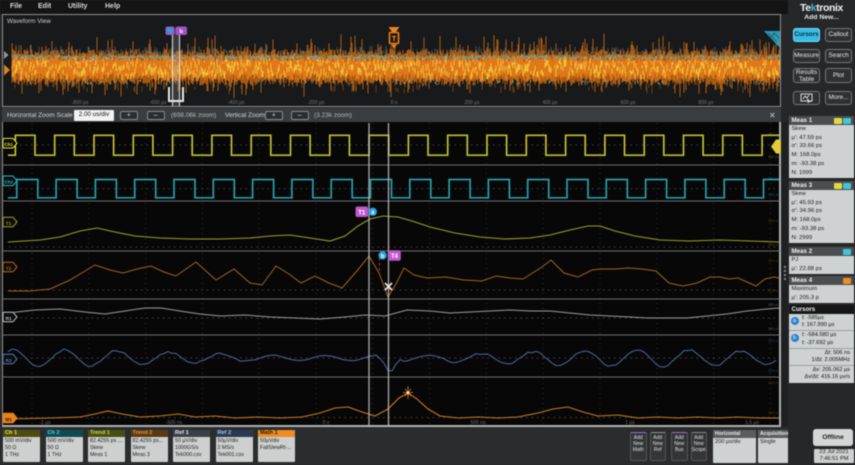 Image resolution: width=855 pixels, height=465 pixels. What do you see at coordinates (9, 268) in the screenshot?
I see `svg-text: T2` at bounding box center [9, 268].